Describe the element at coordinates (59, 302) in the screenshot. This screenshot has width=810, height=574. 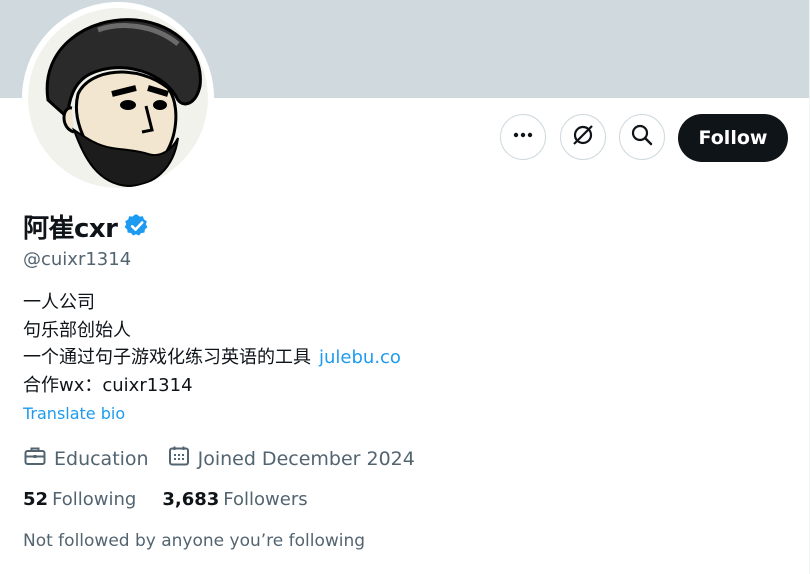
I see `bio-line: 一人公司` at that location.